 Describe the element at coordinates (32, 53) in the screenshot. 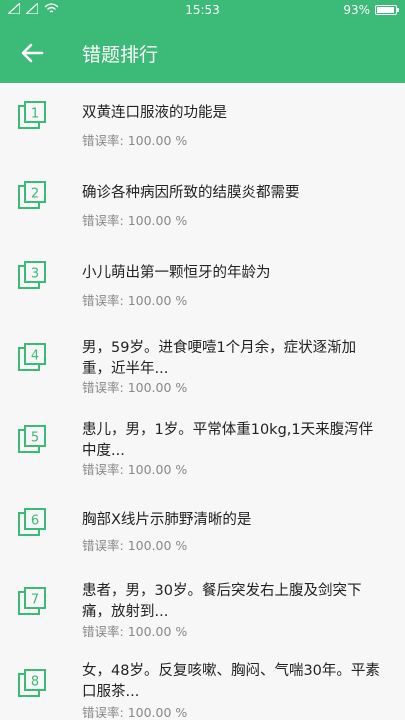

I see `back-arrow-icon` at that location.